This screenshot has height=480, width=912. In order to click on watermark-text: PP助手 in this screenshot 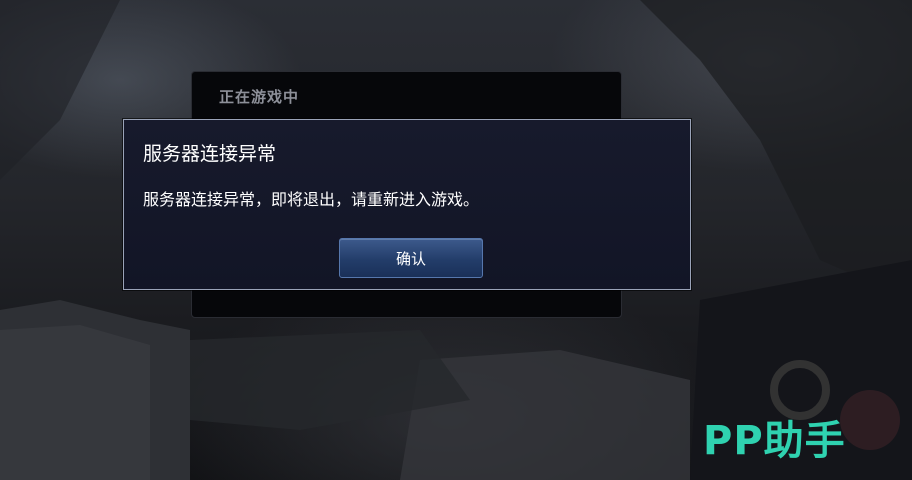, I will do `click(774, 441)`.